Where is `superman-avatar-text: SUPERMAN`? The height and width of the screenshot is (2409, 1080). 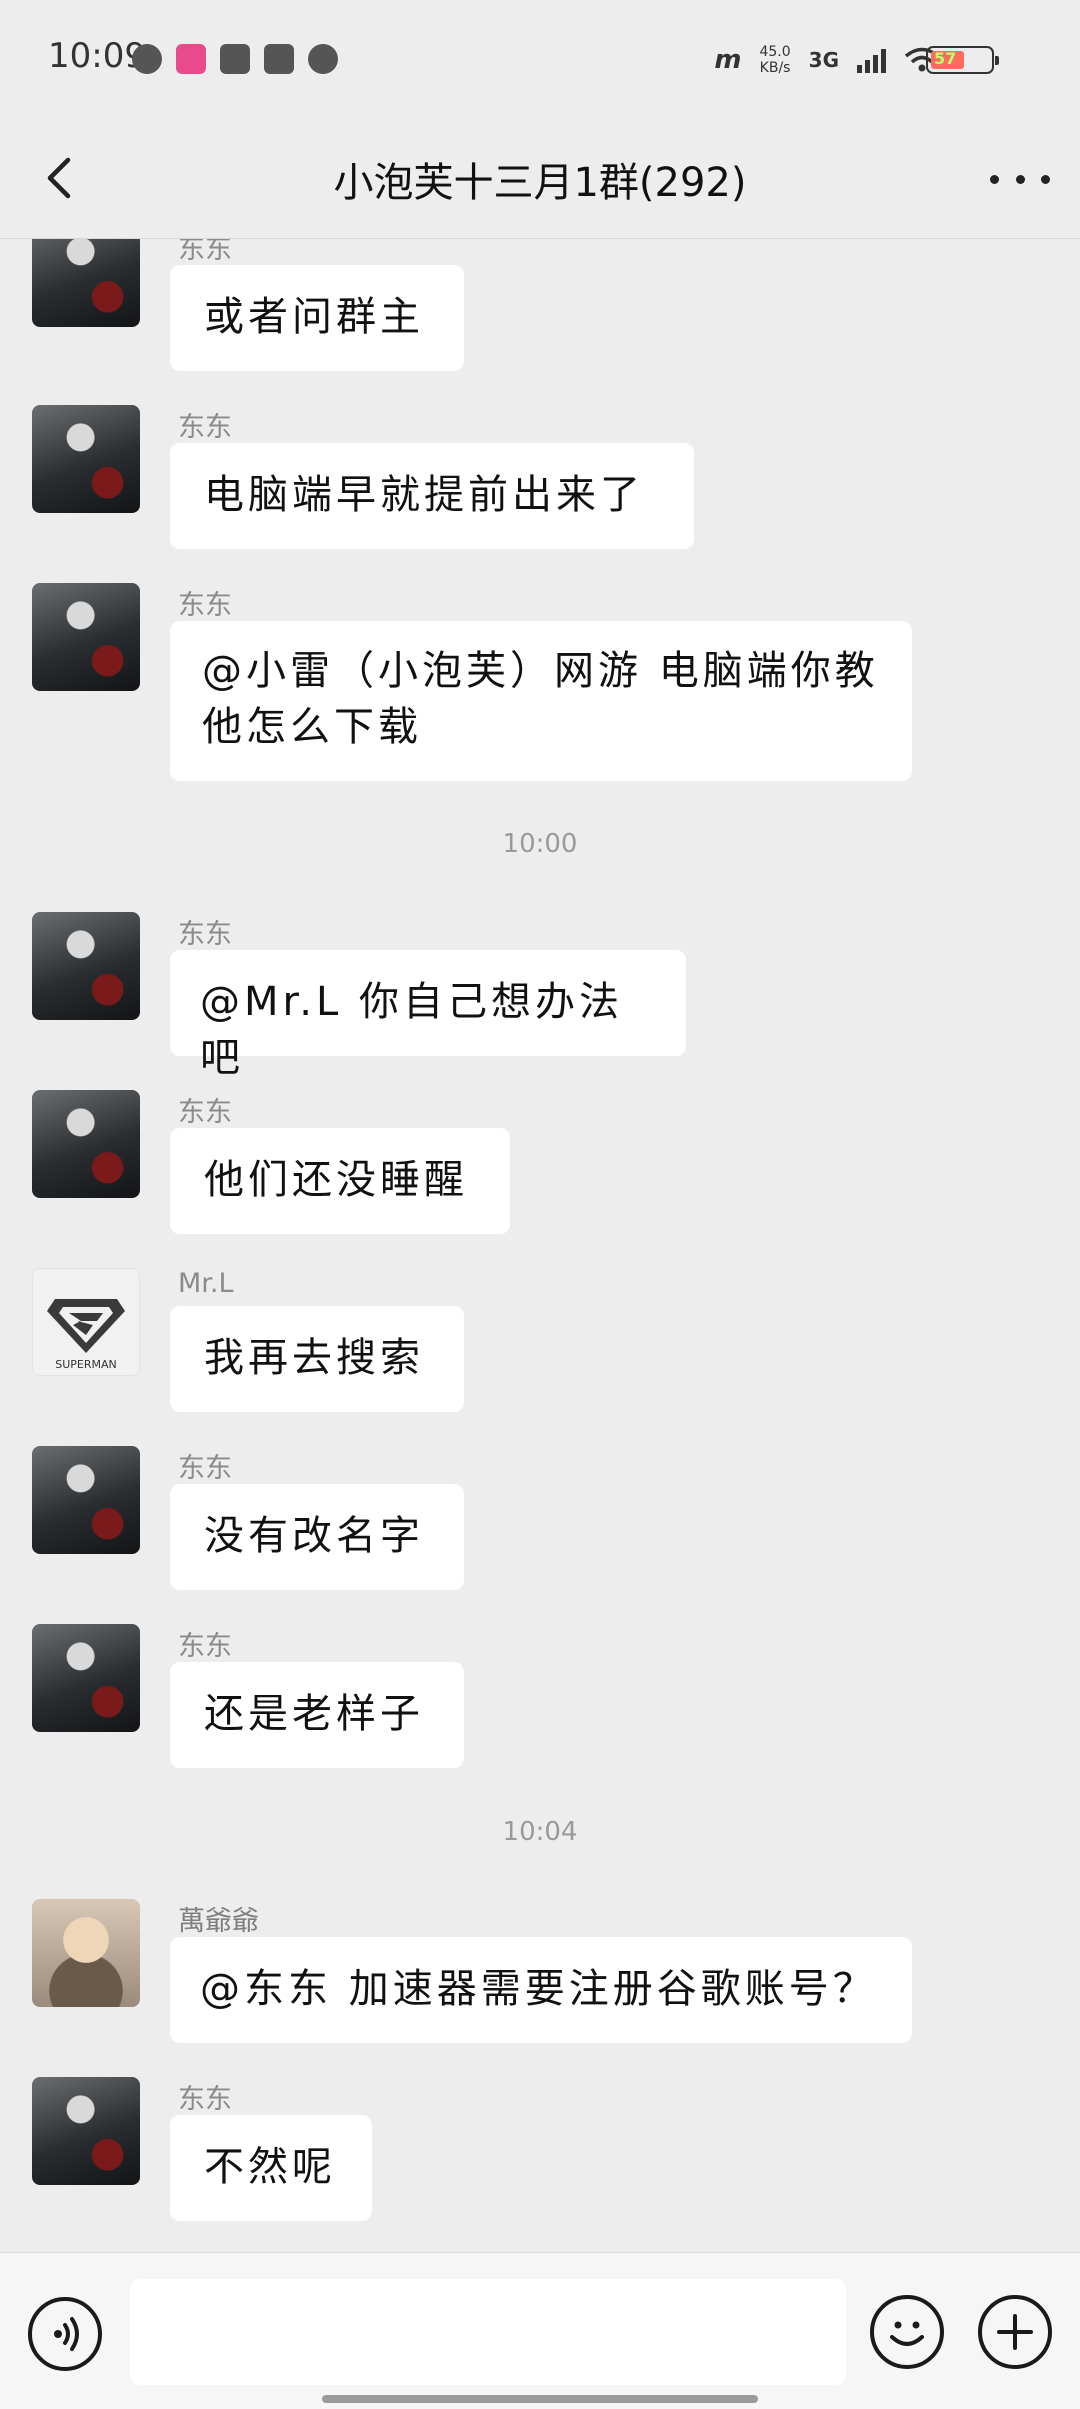 superman-avatar-text: SUPERMAN is located at coordinates (86, 1364).